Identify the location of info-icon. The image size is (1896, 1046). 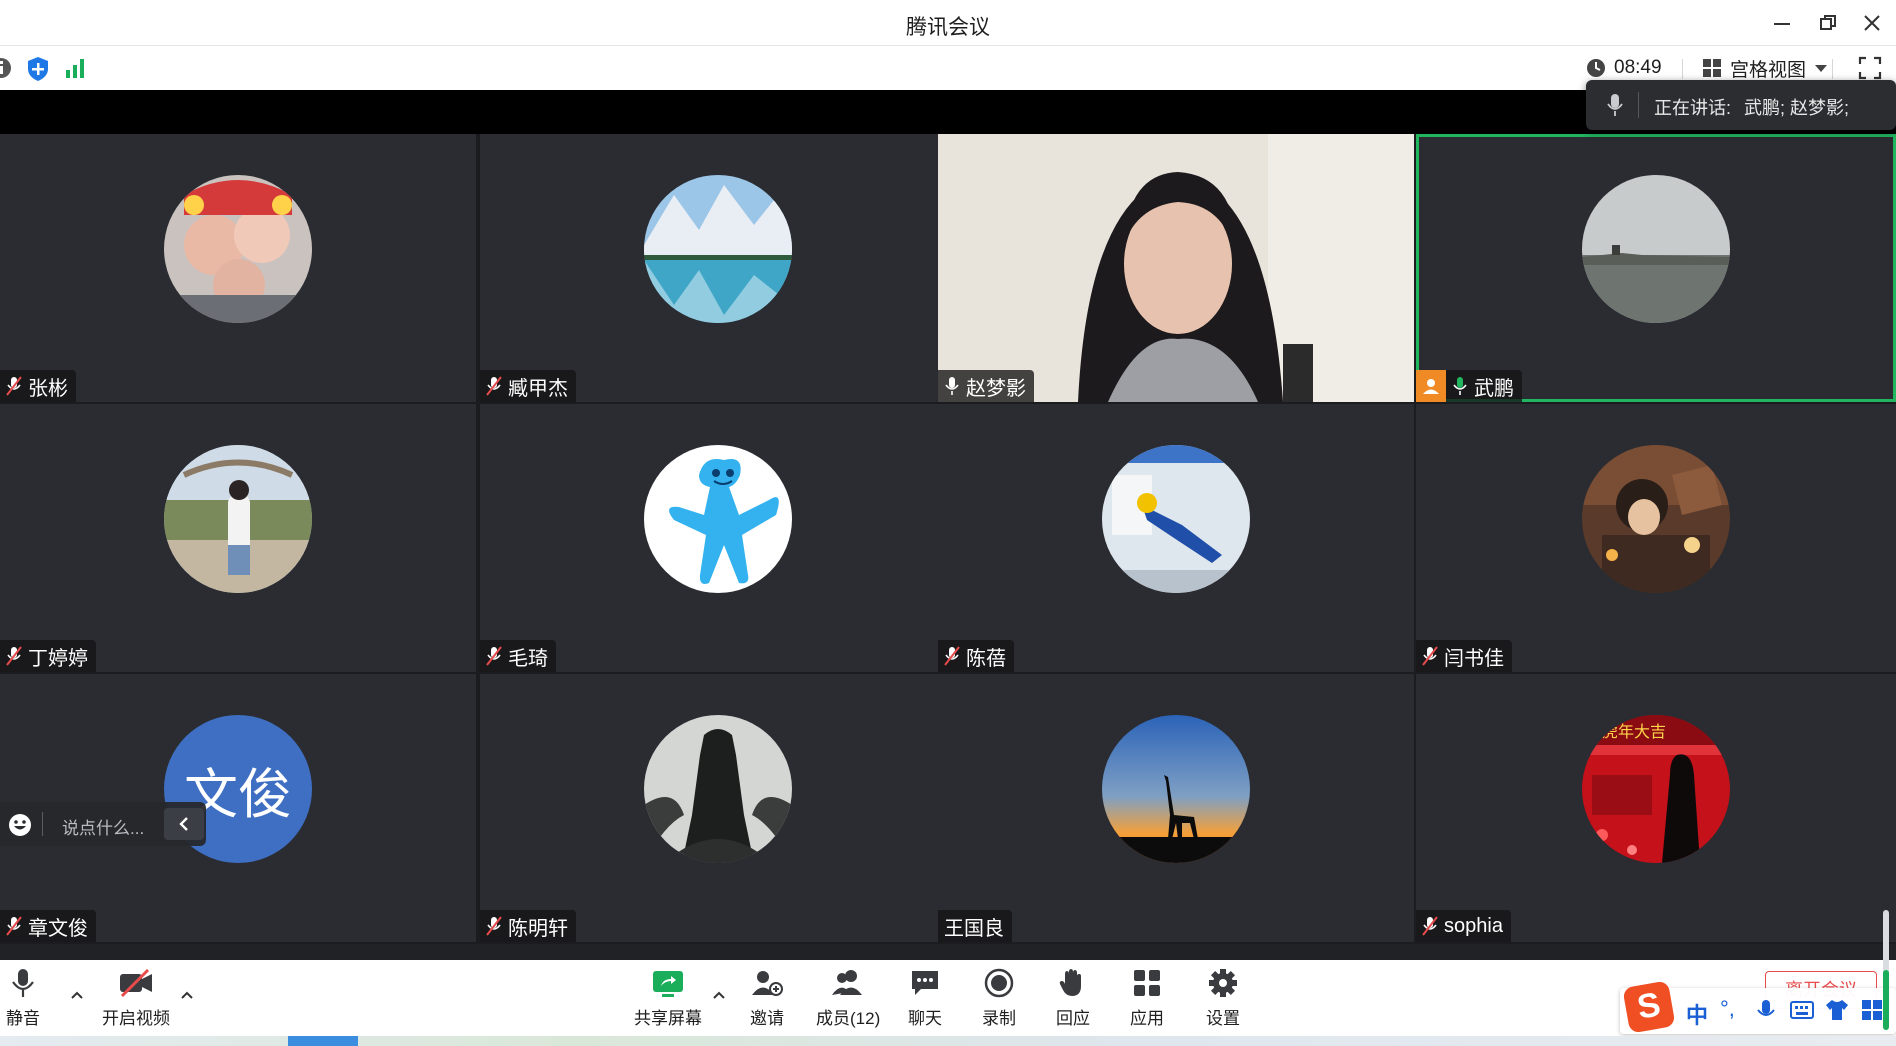
(6, 68).